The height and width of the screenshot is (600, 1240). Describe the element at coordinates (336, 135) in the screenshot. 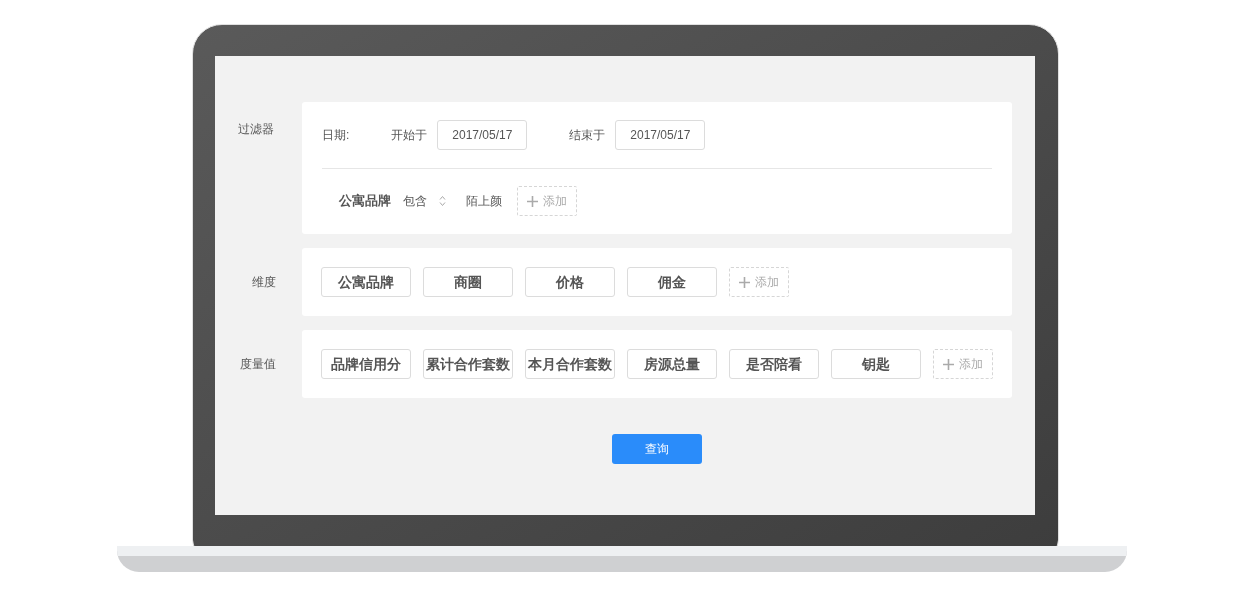

I see `date-label: 日期:` at that location.